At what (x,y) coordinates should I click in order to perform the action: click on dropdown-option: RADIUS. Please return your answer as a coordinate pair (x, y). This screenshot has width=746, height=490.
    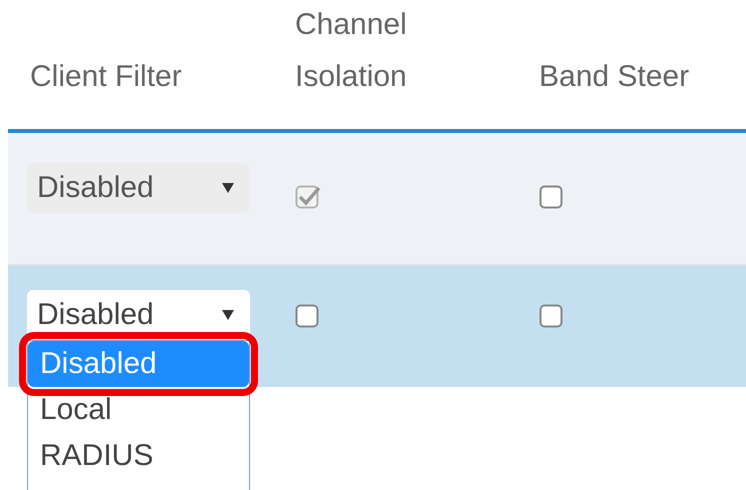
    Looking at the image, I should click on (138, 456).